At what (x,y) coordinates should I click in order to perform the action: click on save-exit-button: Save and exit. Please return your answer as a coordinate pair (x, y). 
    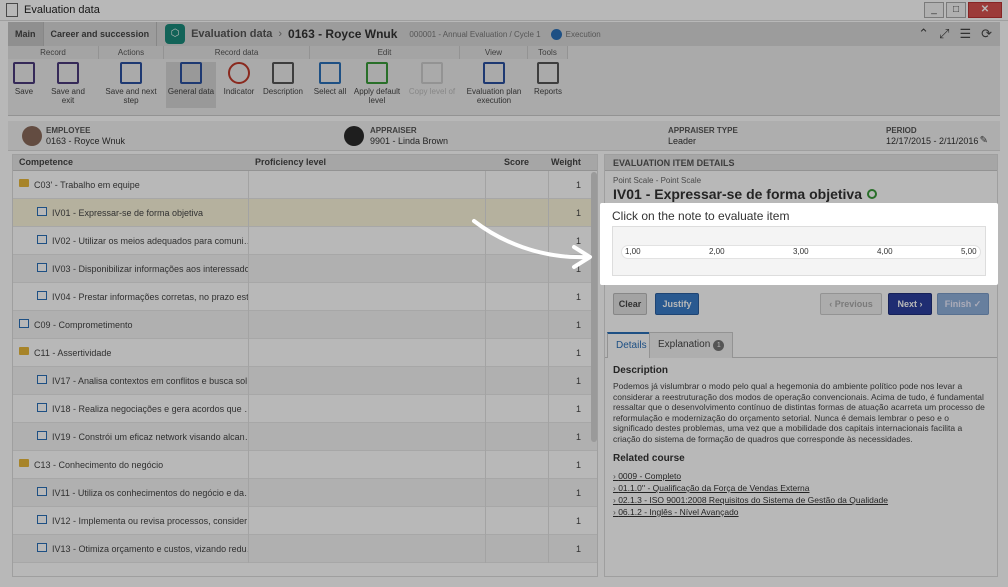
    Looking at the image, I should click on (68, 83).